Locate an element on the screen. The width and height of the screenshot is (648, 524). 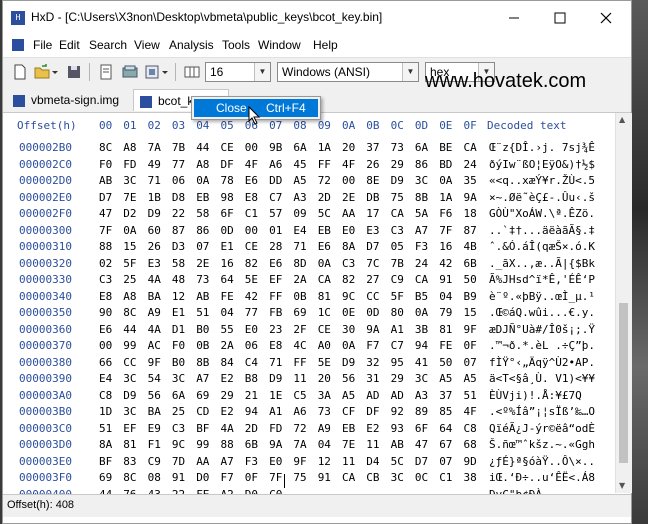
hex-byte: 89 is located at coordinates (421, 411).